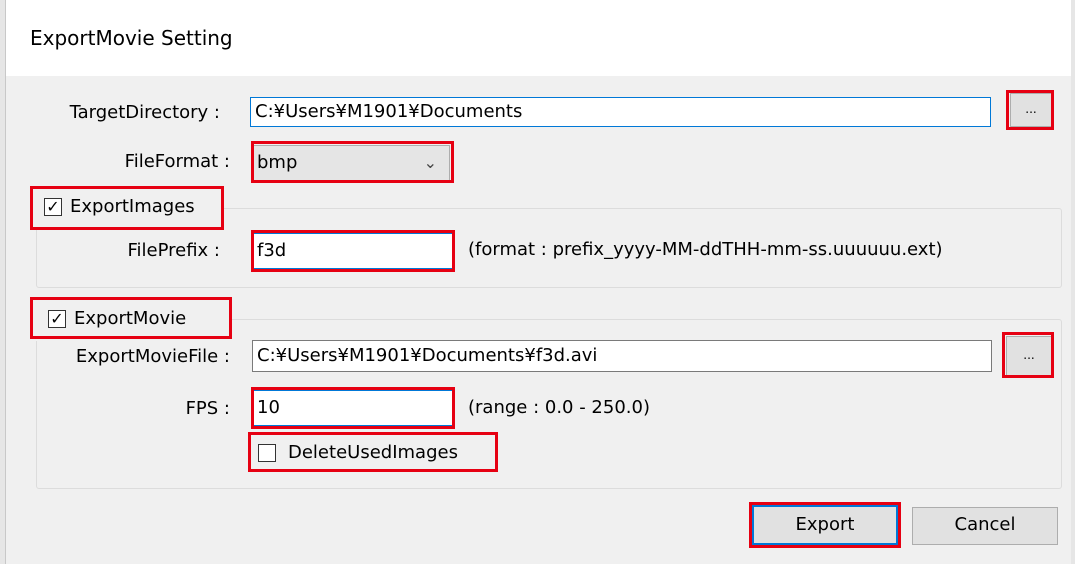  Describe the element at coordinates (620, 112) in the screenshot. I see `target-directory-input: C:¥Users¥M1901¥Documents` at that location.